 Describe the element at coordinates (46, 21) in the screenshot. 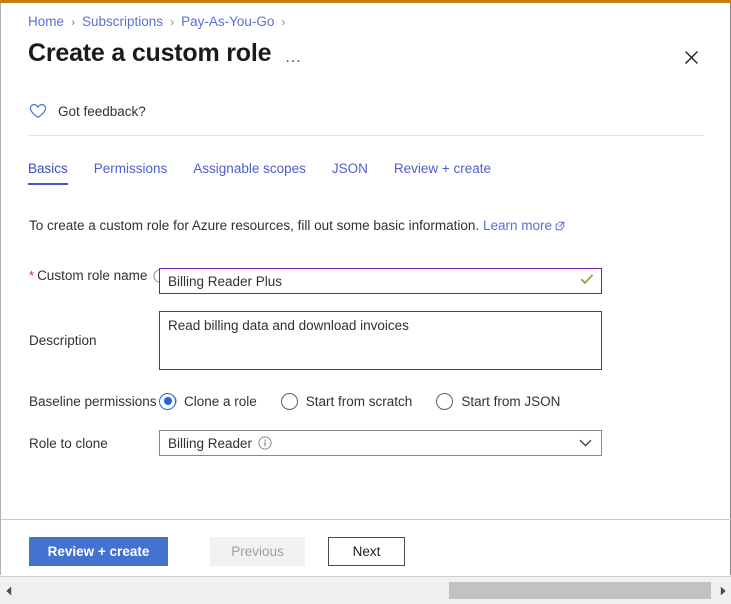

I see `breadcrumb-item-home: Home` at that location.